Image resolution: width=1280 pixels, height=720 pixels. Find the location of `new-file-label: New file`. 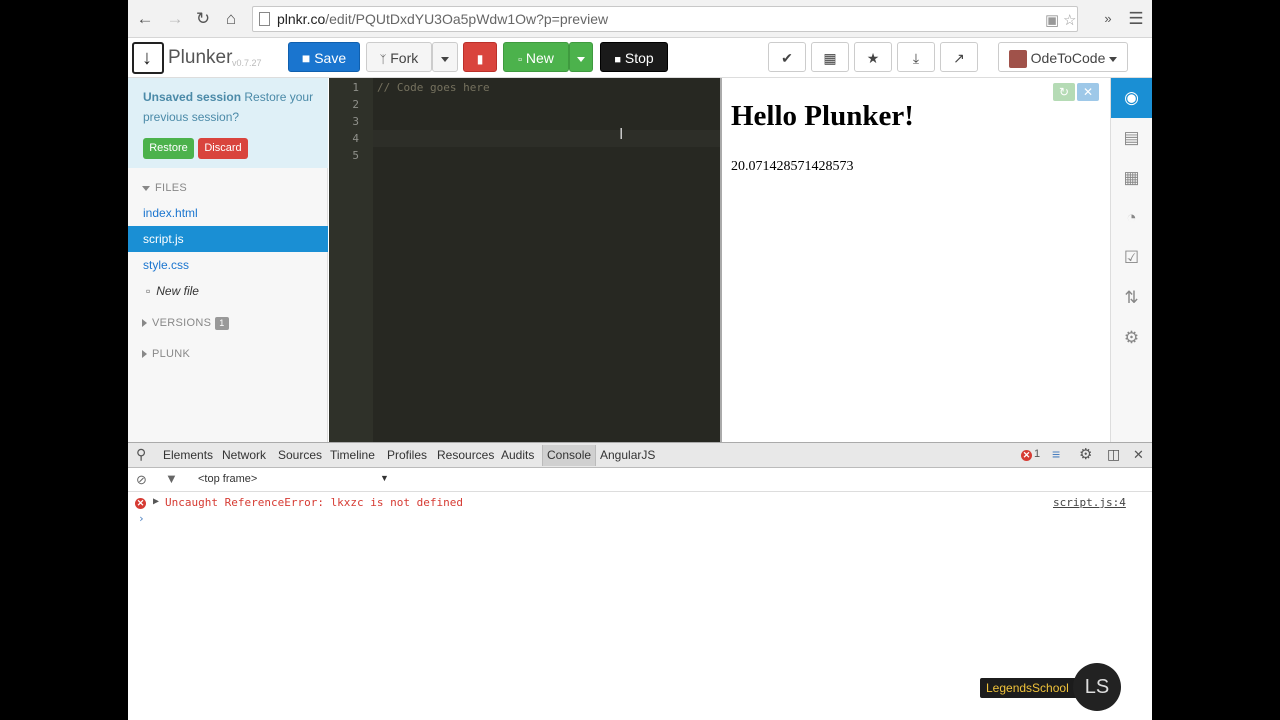

new-file-label: New file is located at coordinates (177, 291).